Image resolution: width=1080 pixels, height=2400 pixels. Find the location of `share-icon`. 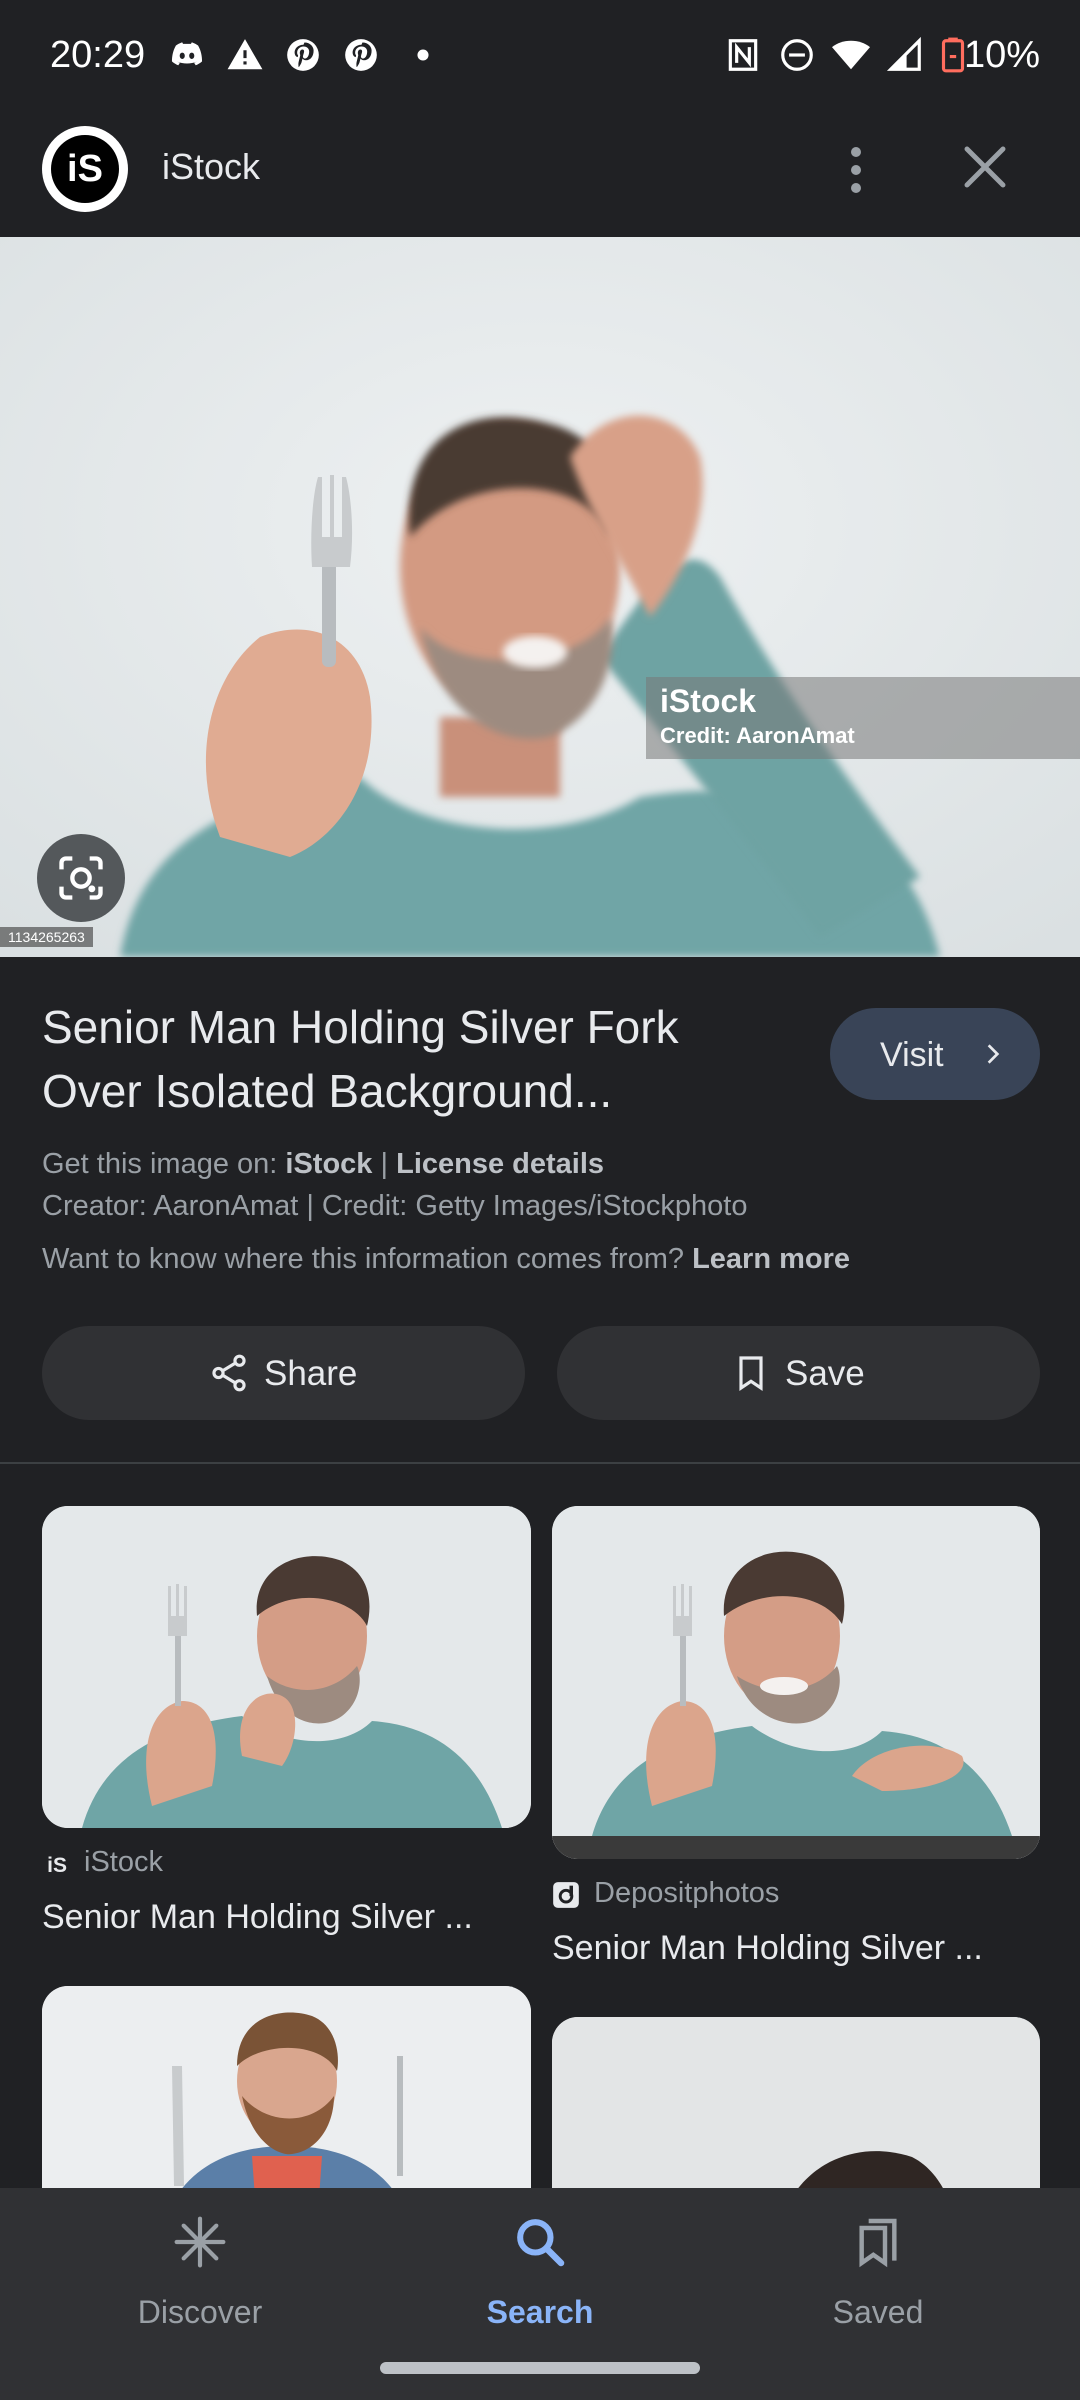

share-icon is located at coordinates (229, 1373).